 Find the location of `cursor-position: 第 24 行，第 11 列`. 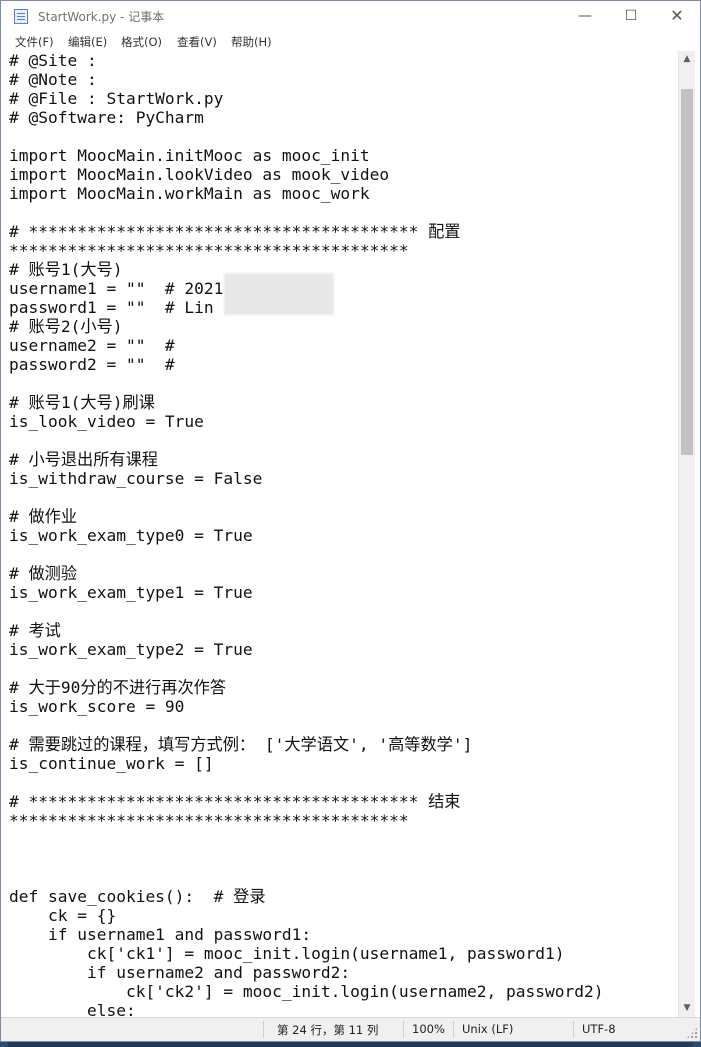

cursor-position: 第 24 行，第 11 列 is located at coordinates (328, 1030).